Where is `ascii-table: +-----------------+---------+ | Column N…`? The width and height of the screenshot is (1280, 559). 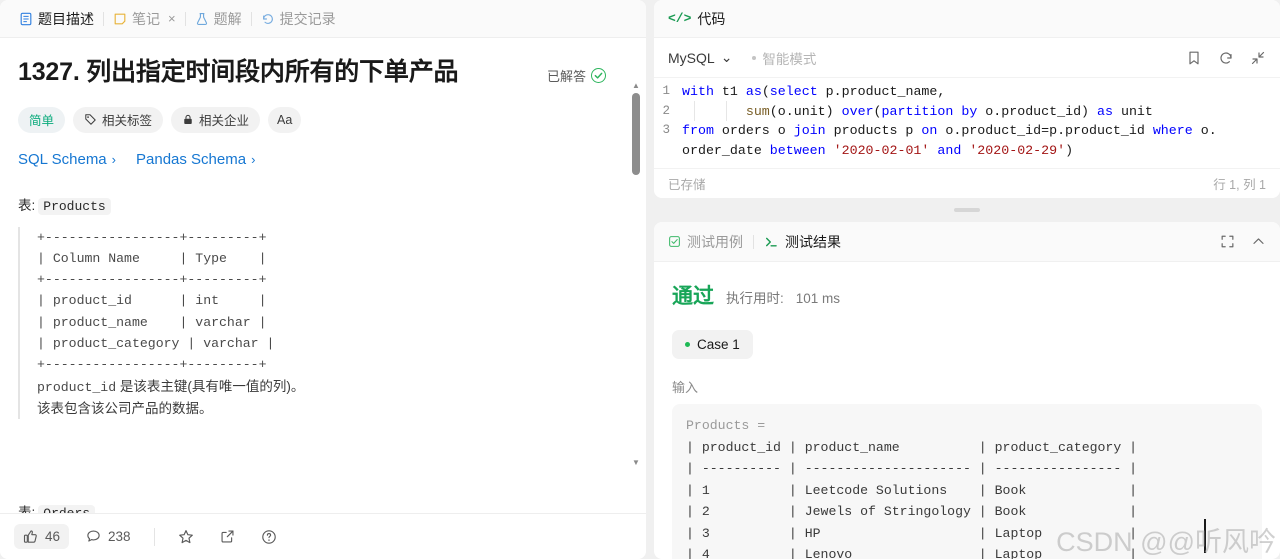
ascii-table: +-----------------+---------+ | Column N… is located at coordinates (156, 301).